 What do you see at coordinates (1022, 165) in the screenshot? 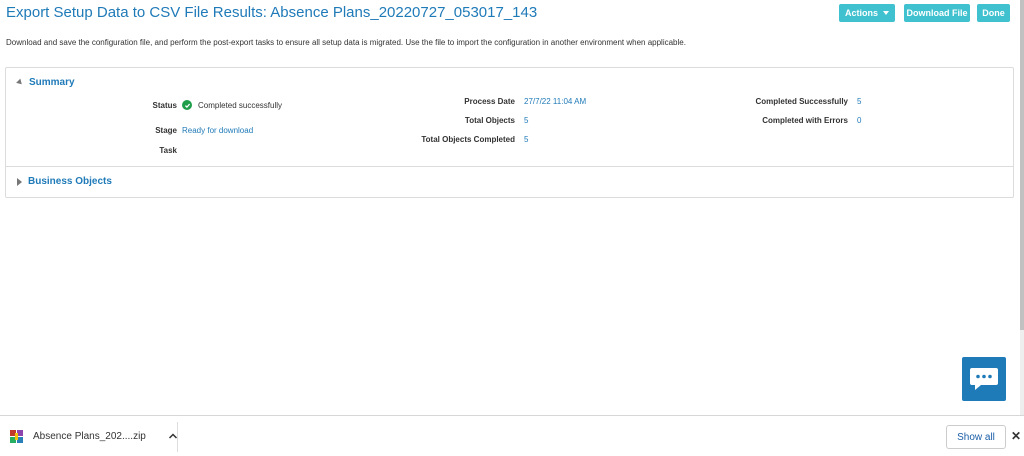
I see `scrollbar-thumb` at bounding box center [1022, 165].